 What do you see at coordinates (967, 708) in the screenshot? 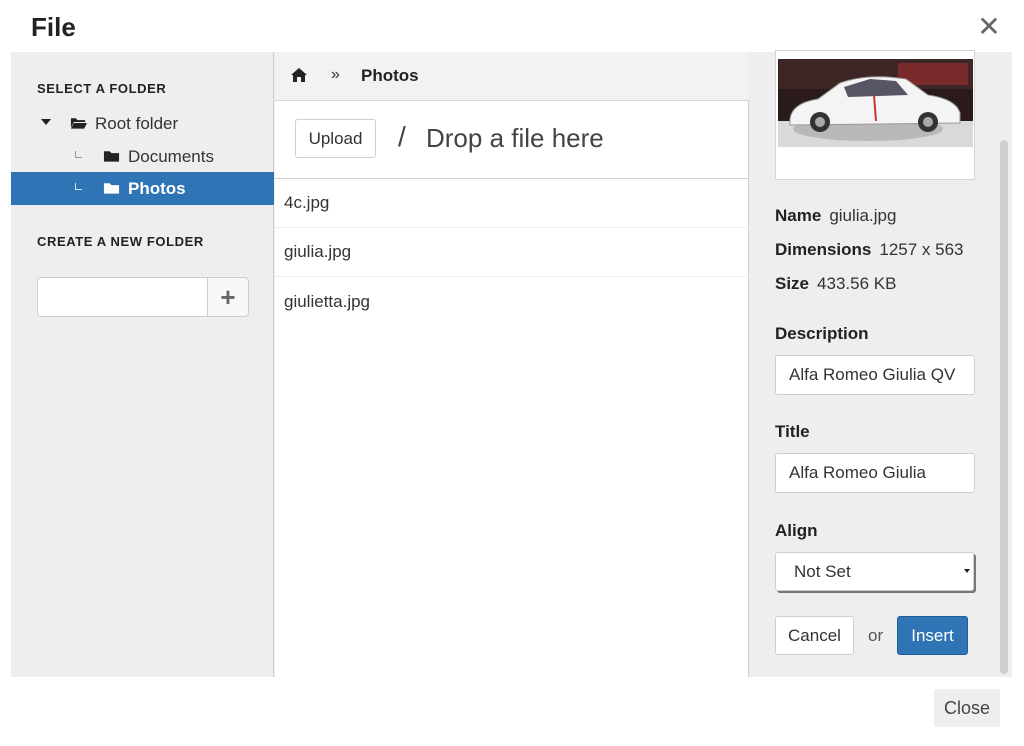
I see `footer-close-button: Close` at bounding box center [967, 708].